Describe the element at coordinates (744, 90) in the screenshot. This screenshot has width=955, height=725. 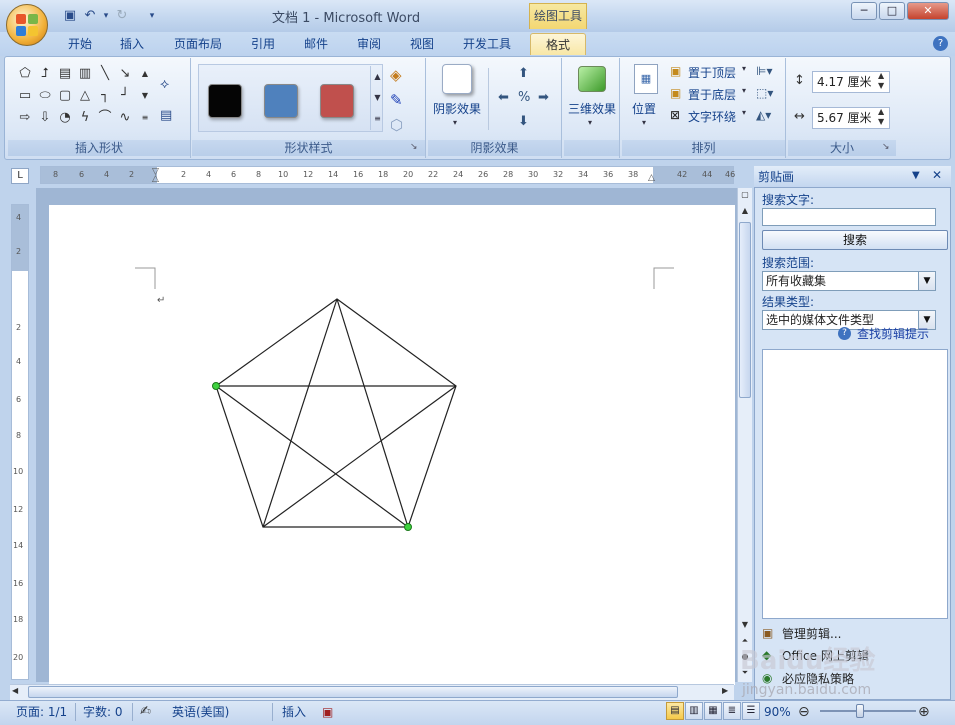
I see `send-back-dropdown-icon: ▾` at that location.